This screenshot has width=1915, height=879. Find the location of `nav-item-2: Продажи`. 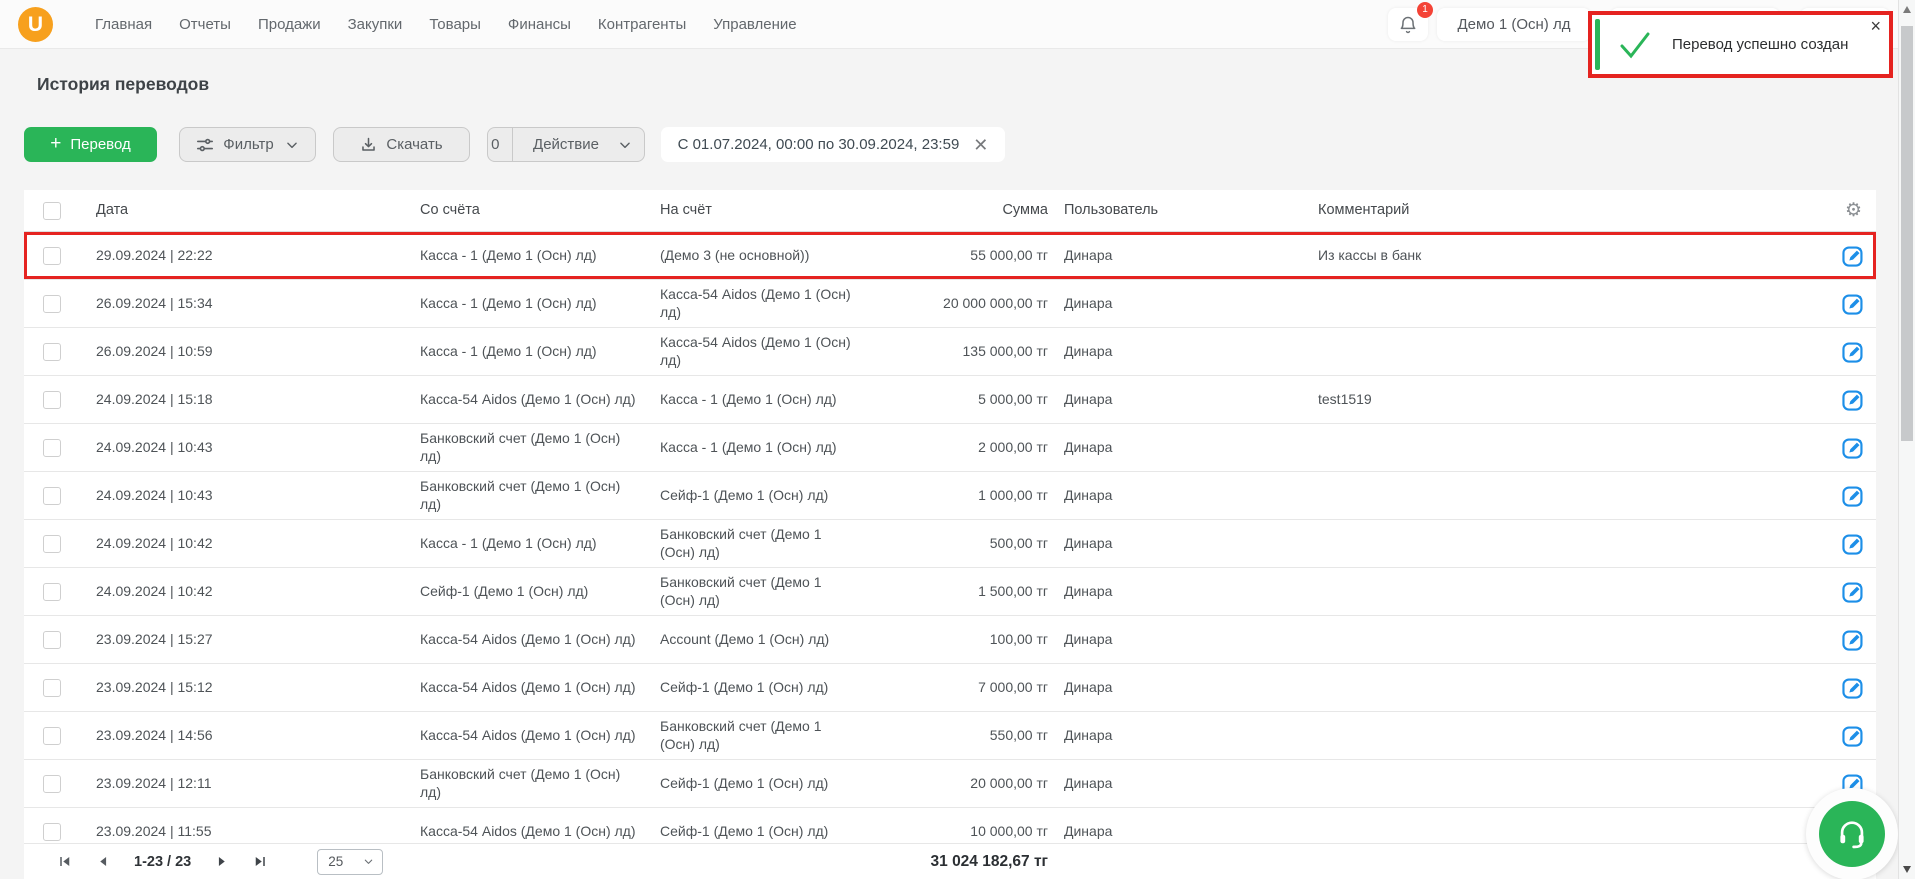

nav-item-2: Продажи is located at coordinates (289, 24).